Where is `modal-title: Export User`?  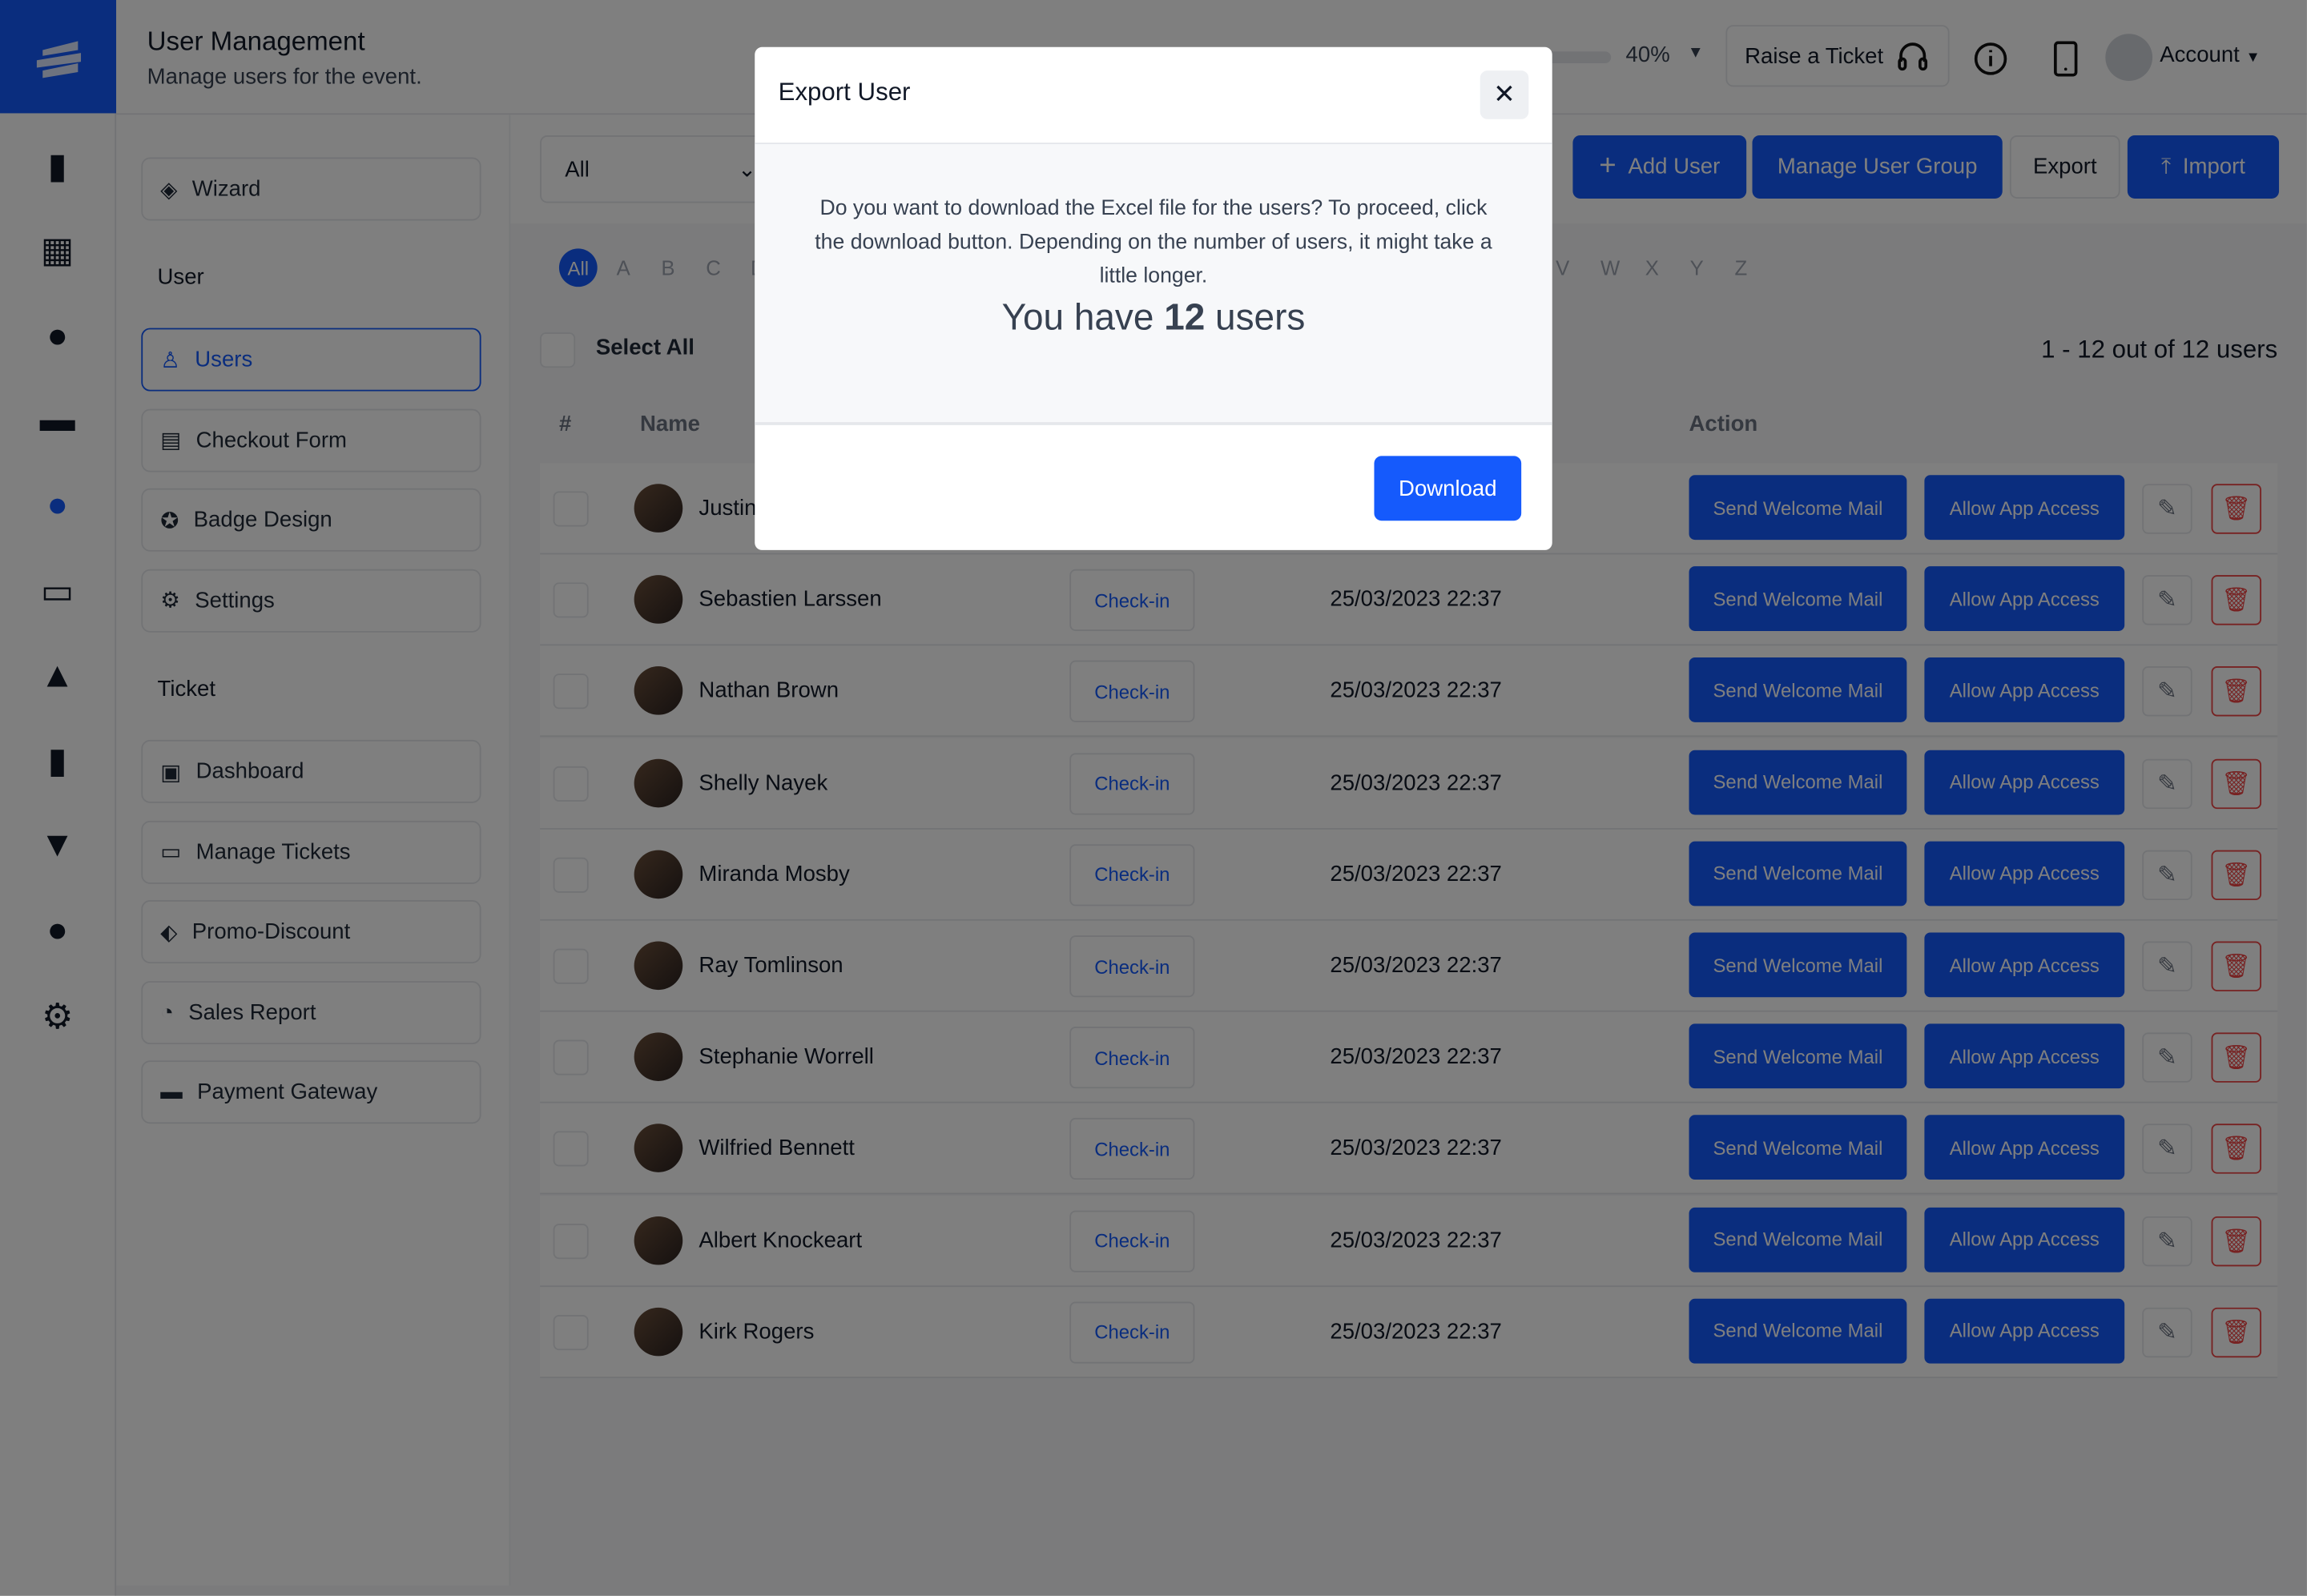 modal-title: Export User is located at coordinates (845, 92).